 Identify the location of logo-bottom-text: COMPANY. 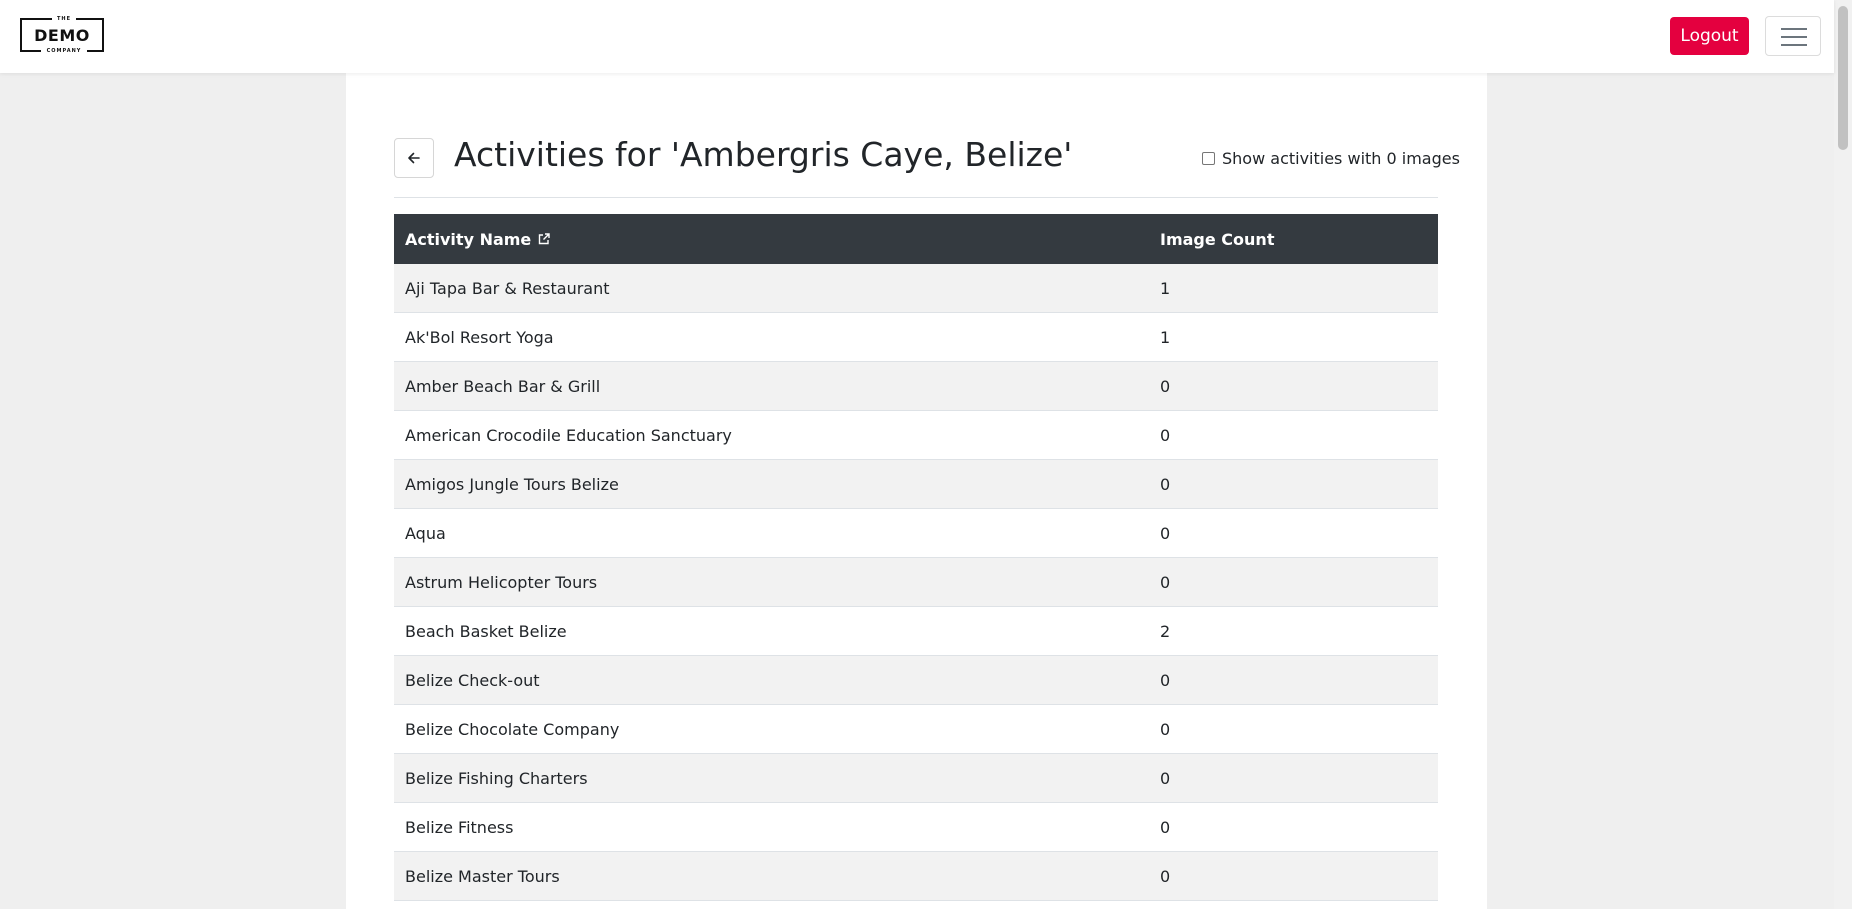
(64, 51).